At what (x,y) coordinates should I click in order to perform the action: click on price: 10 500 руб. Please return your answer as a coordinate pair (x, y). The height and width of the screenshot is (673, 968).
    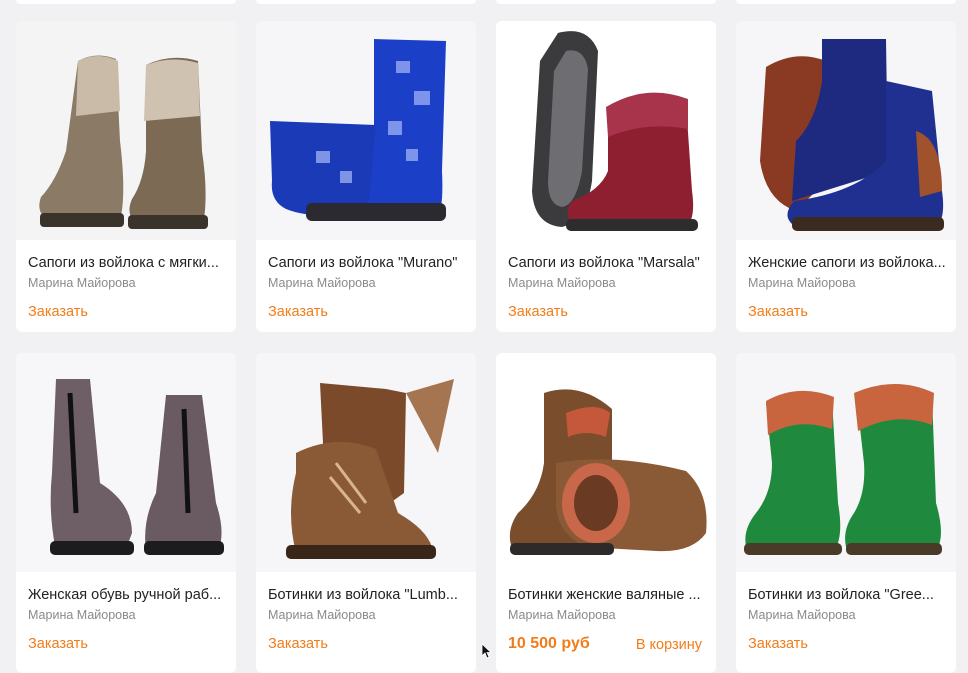
    Looking at the image, I should click on (549, 643).